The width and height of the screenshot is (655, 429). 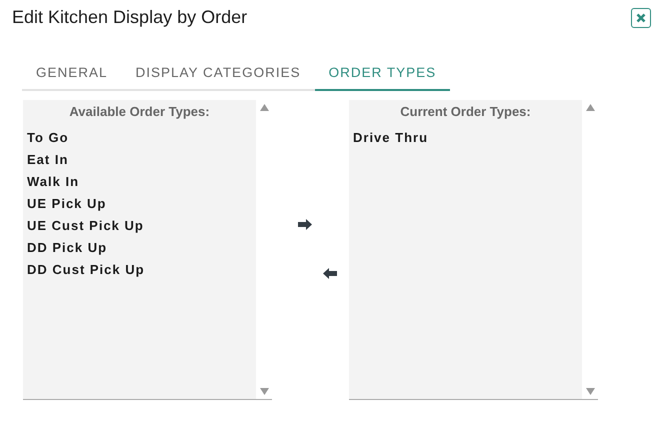 What do you see at coordinates (139, 138) in the screenshot?
I see `order-type-item: To Go` at bounding box center [139, 138].